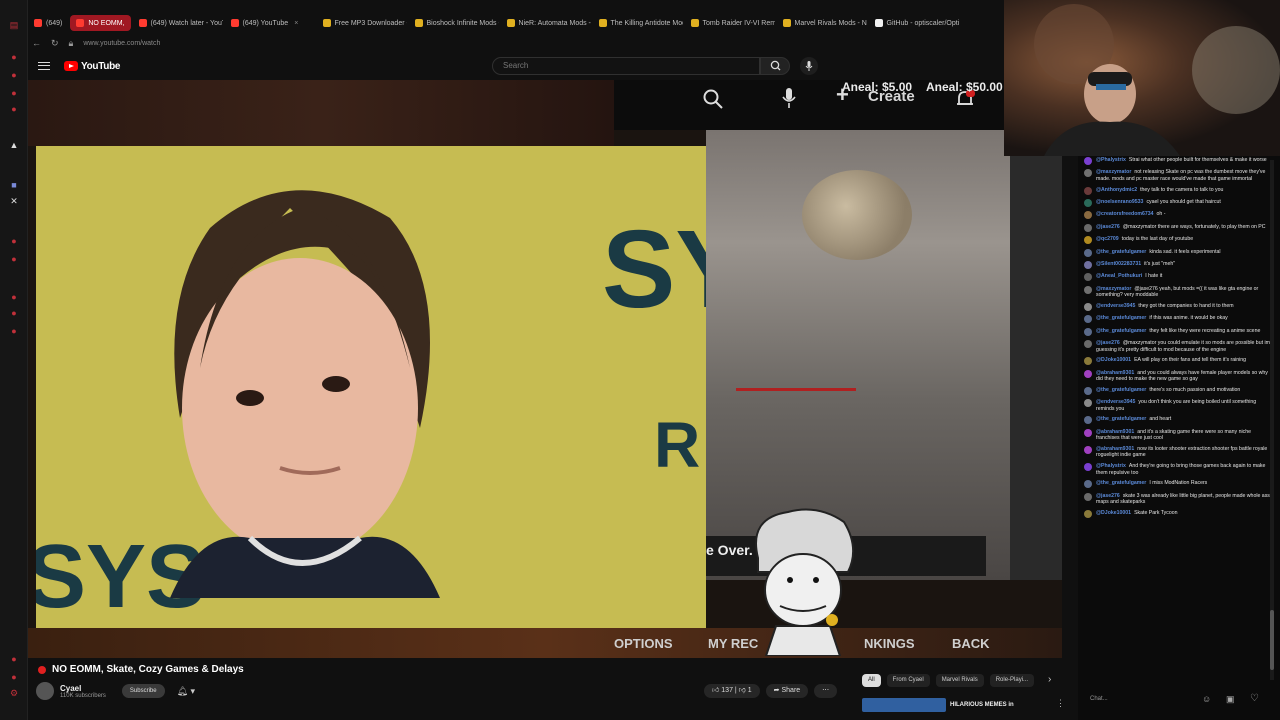 The image size is (1280, 720). What do you see at coordinates (362, 23) in the screenshot?
I see `browser-tab: Free MP3 Downloader - ...×` at bounding box center [362, 23].